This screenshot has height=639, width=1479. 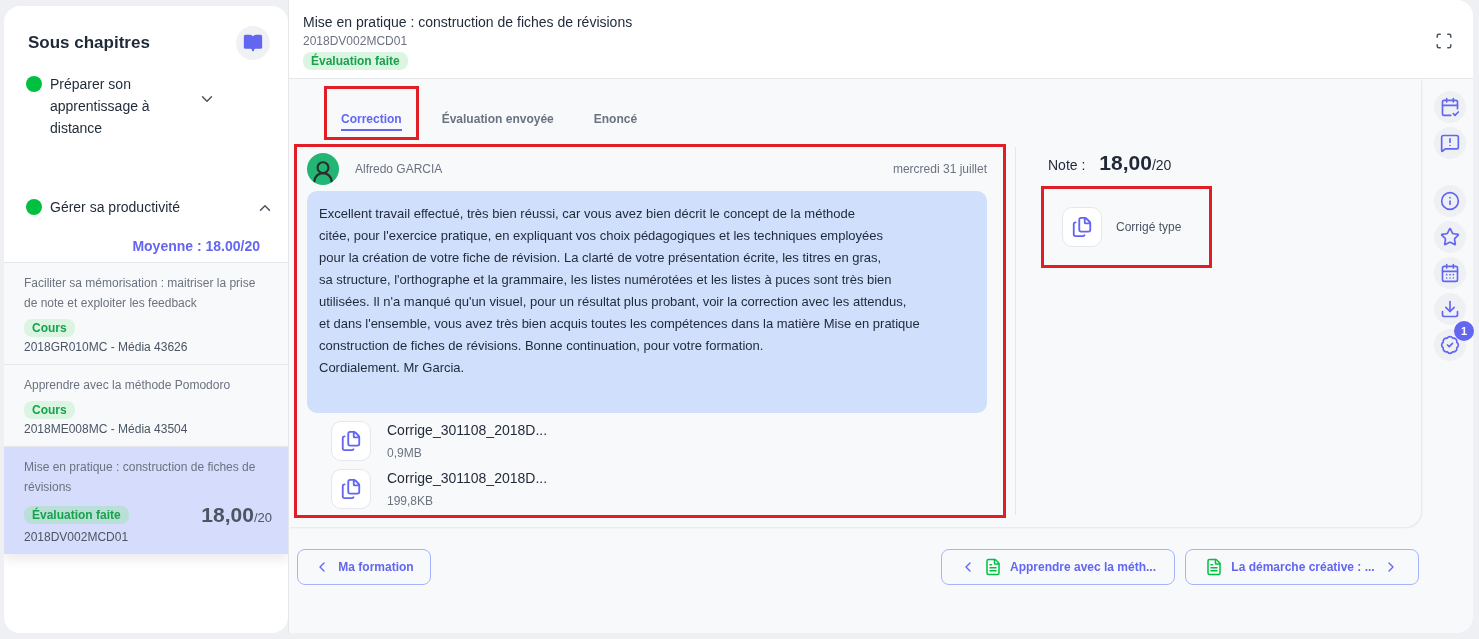 I want to click on page-code: 2018DV002MCD01, so click(x=356, y=41).